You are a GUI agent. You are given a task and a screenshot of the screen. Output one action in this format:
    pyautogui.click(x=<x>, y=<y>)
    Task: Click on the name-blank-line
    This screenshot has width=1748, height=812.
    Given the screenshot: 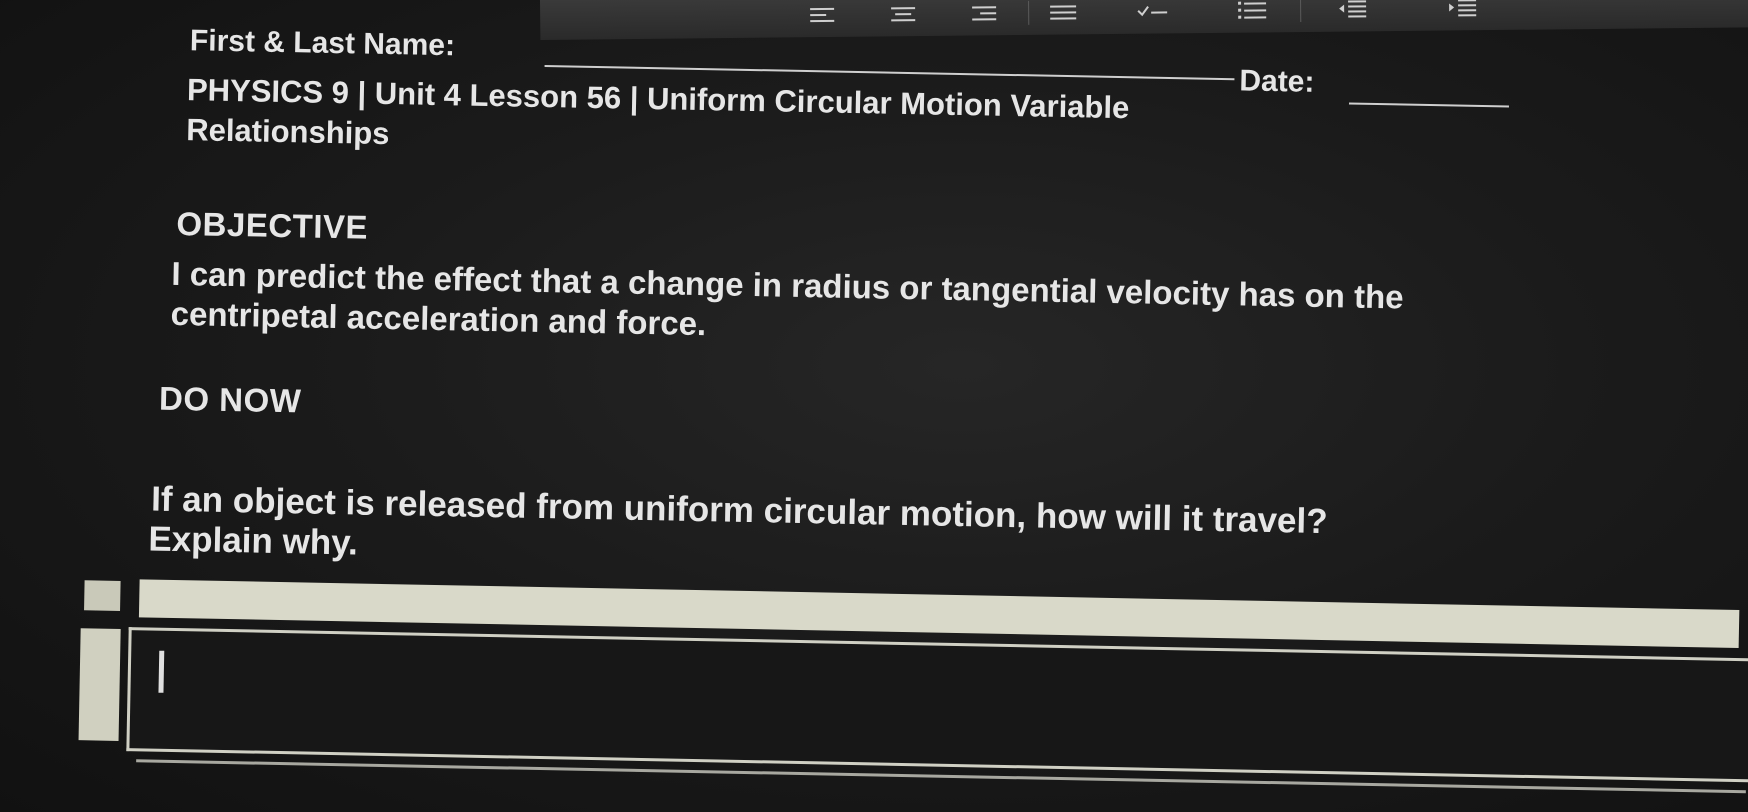 What is the action you would take?
    pyautogui.click(x=889, y=73)
    